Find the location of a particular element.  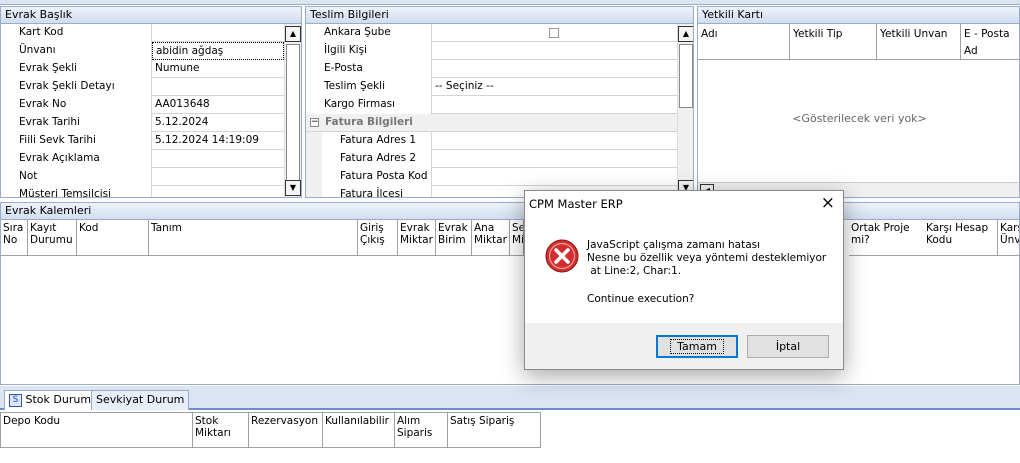

tab-sevkiyat-durum: Sevkiyat Durum is located at coordinates (140, 400).